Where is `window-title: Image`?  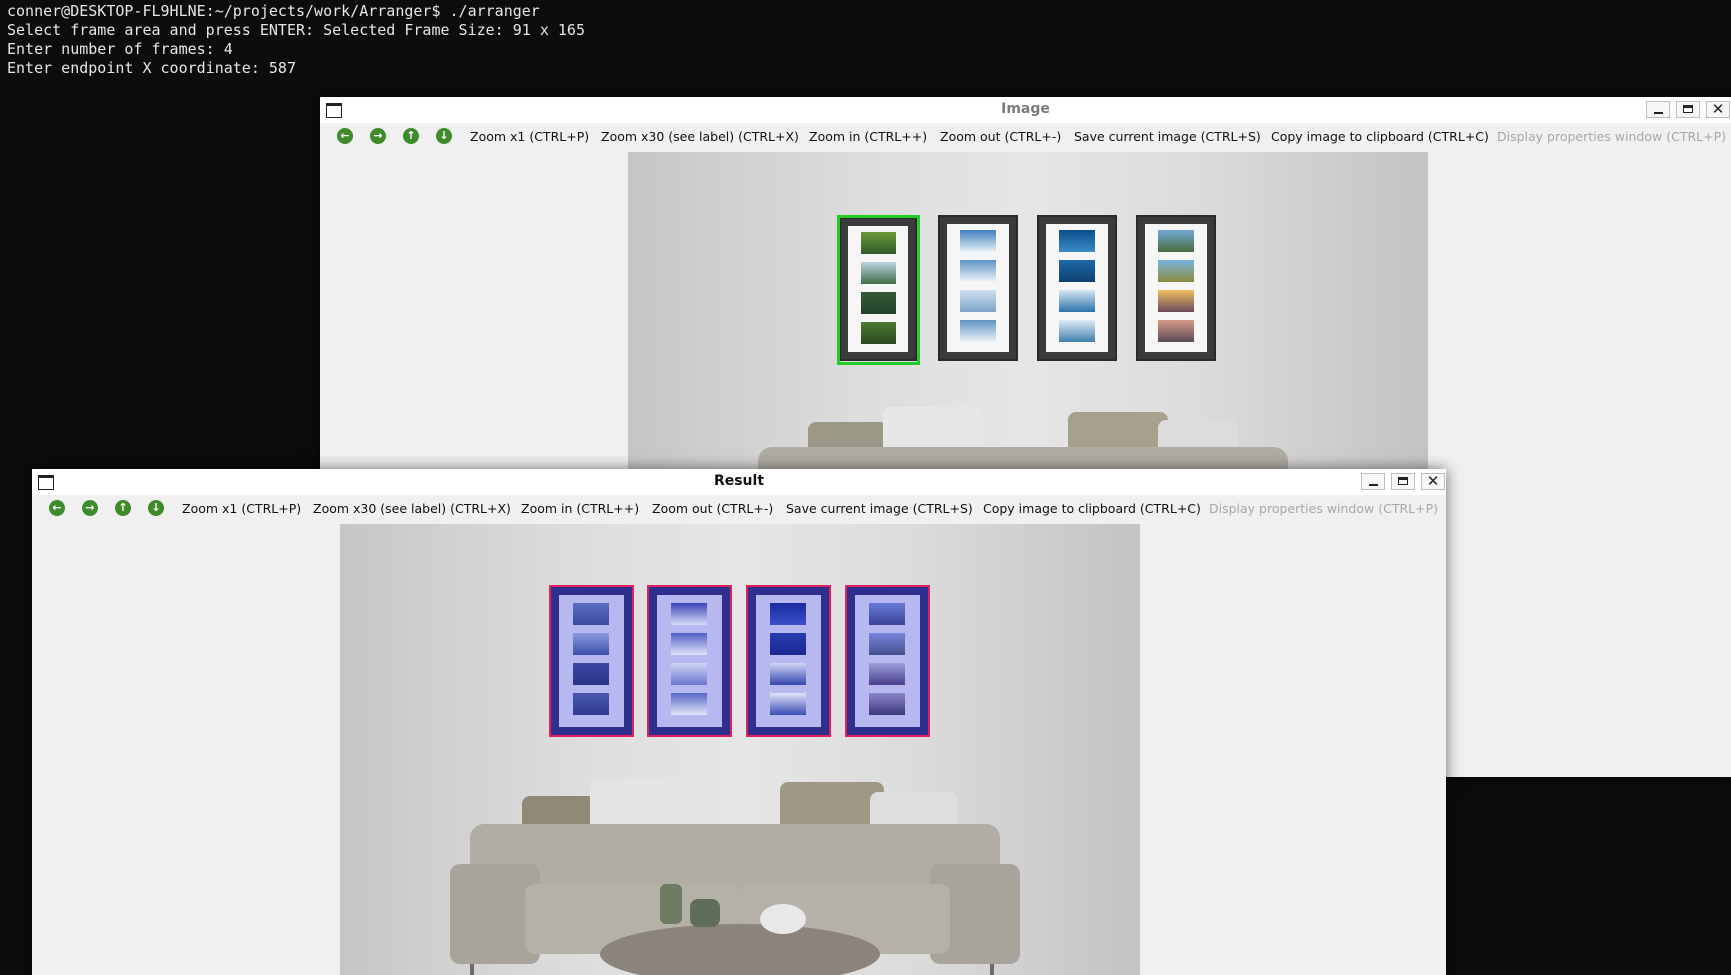 window-title: Image is located at coordinates (1025, 109).